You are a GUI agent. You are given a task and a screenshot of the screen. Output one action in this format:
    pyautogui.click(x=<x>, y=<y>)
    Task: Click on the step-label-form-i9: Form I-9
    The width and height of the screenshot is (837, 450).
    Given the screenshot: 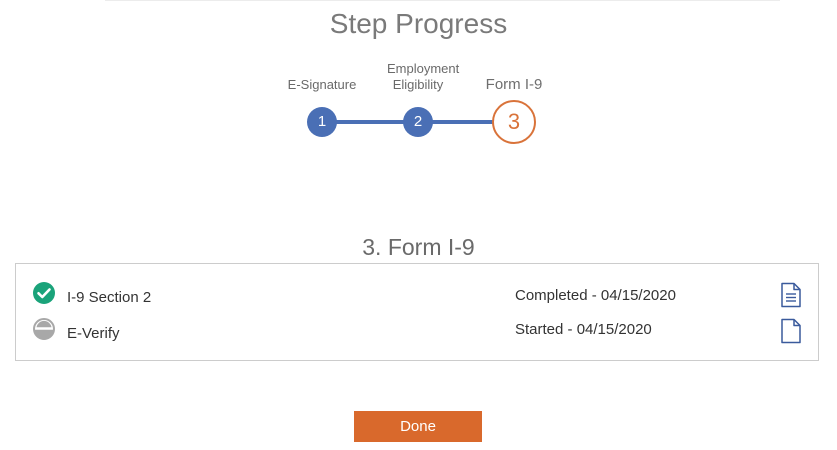 What is the action you would take?
    pyautogui.click(x=514, y=84)
    